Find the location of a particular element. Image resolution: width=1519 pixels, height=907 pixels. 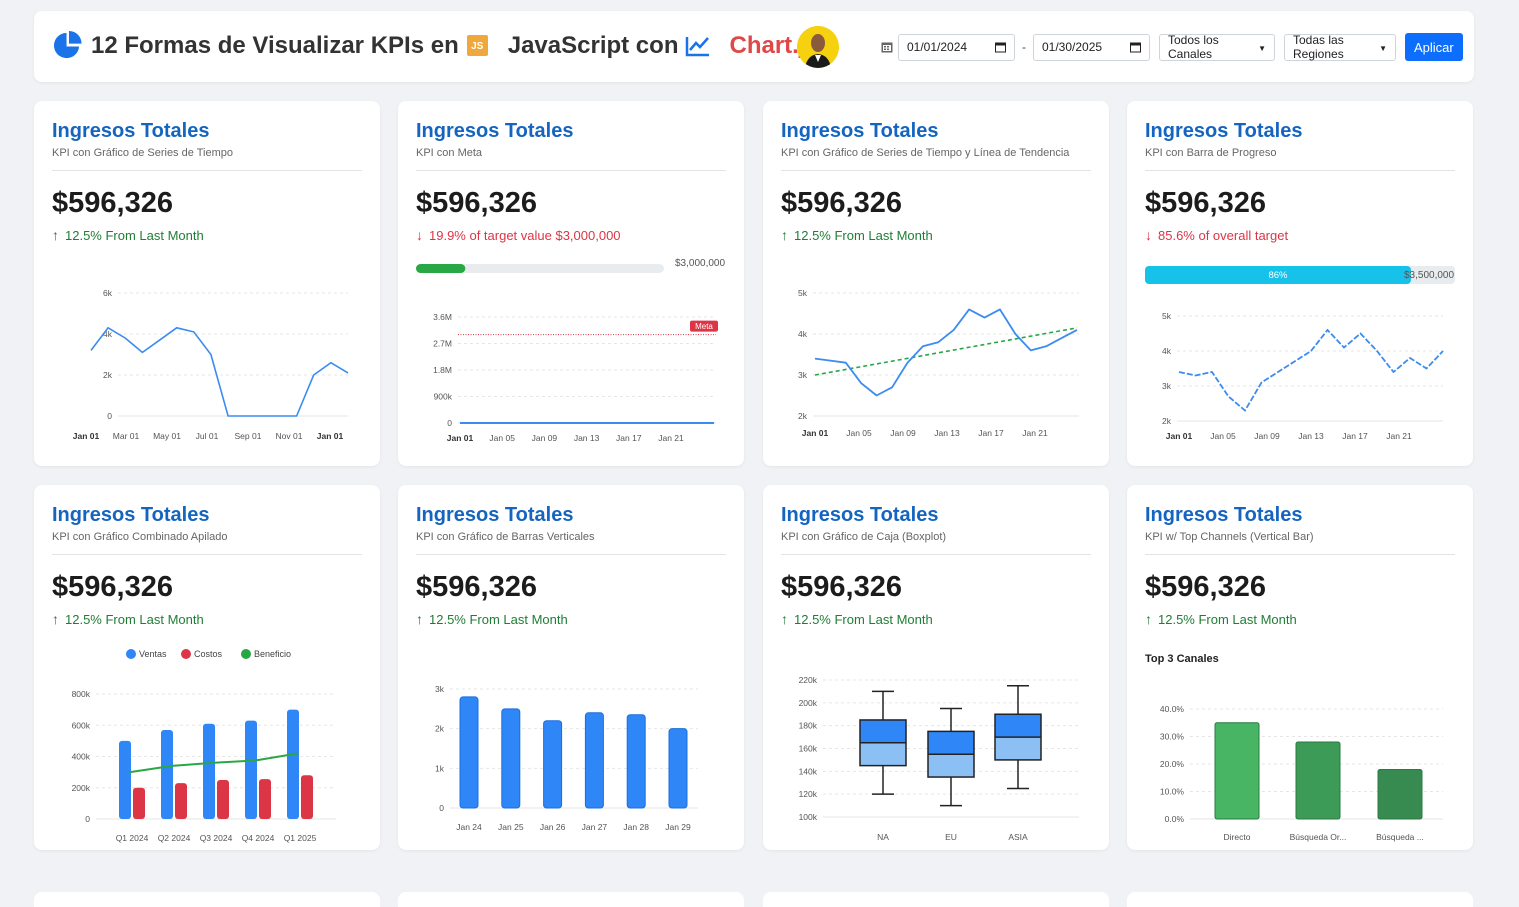

y-tick-label: 3k is located at coordinates (440, 689).